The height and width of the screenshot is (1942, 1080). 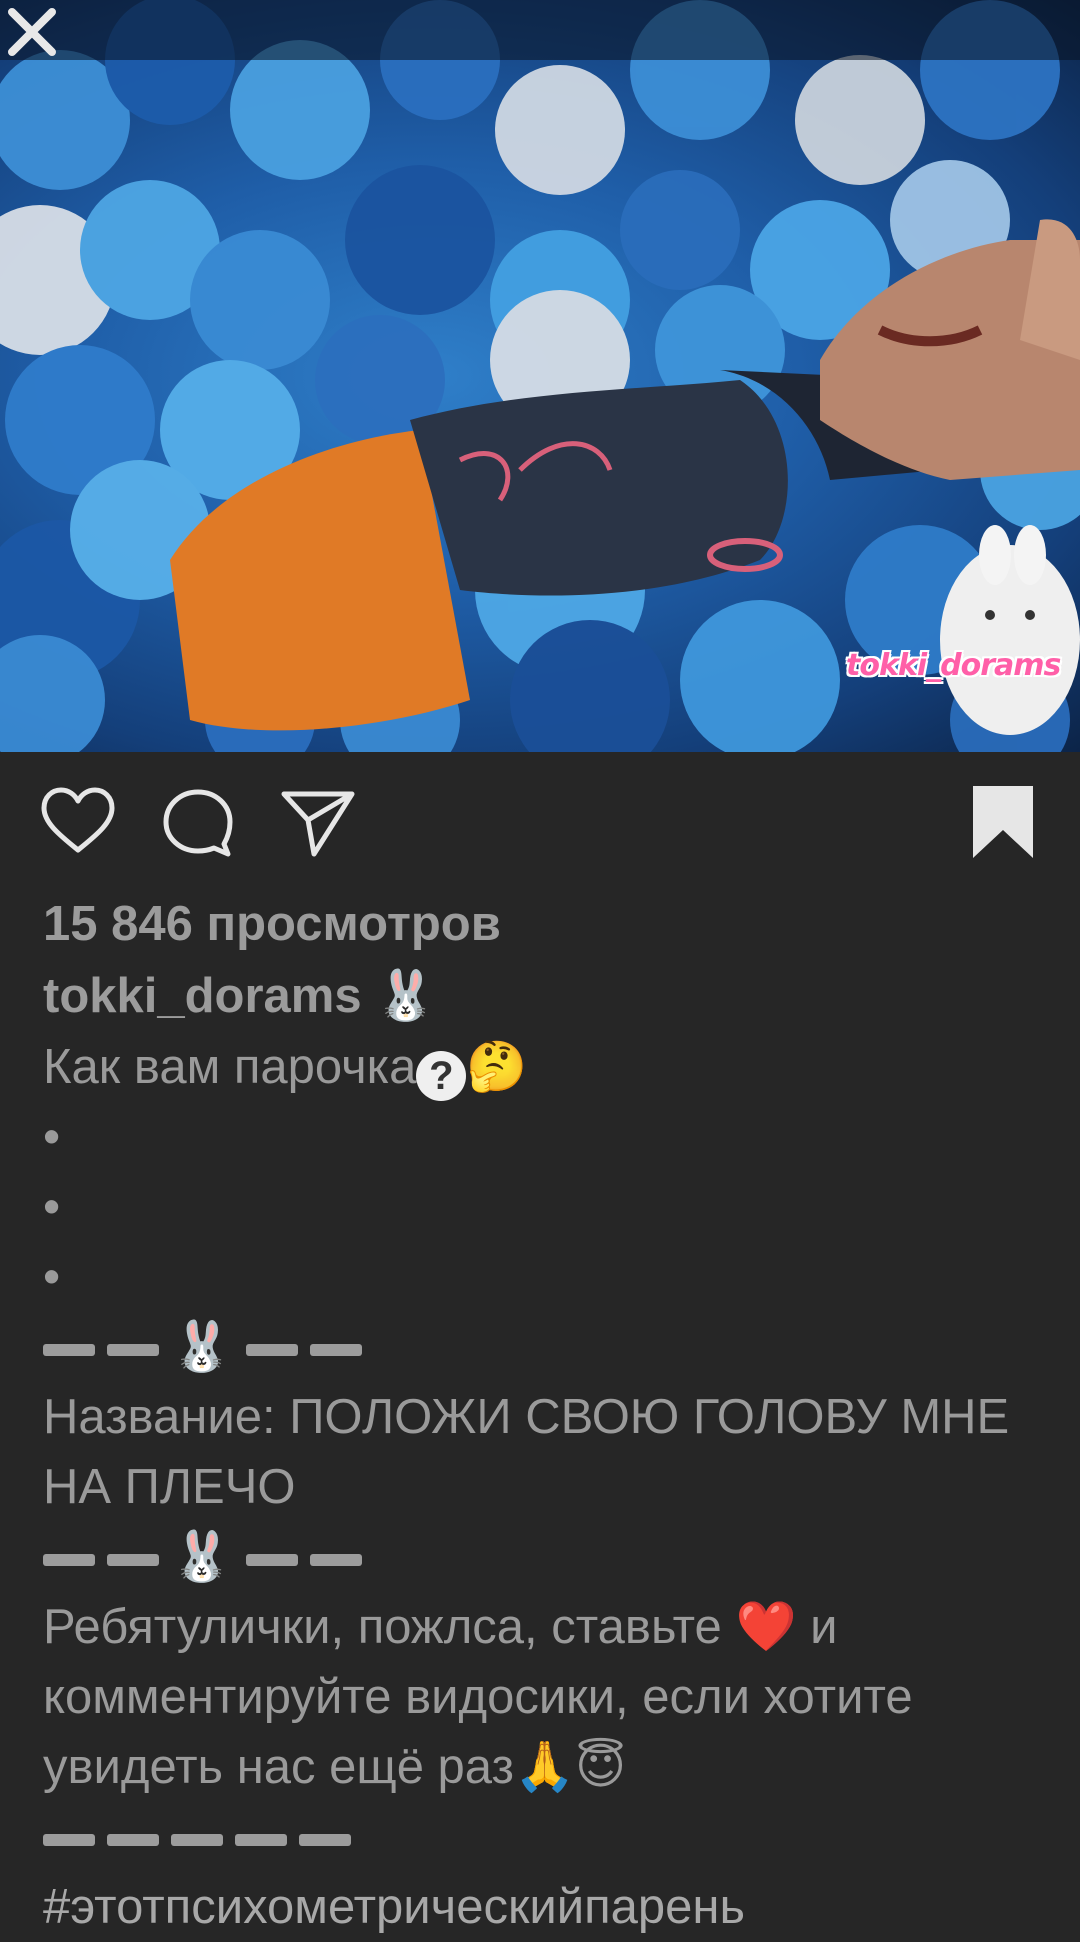 What do you see at coordinates (766, 1626) in the screenshot?
I see `heart-emoji: ❤️` at bounding box center [766, 1626].